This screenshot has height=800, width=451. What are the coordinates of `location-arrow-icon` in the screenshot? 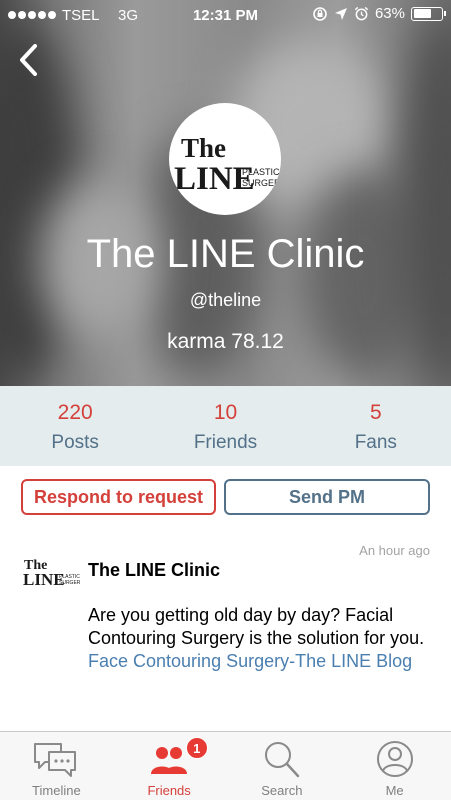 It's located at (340, 13).